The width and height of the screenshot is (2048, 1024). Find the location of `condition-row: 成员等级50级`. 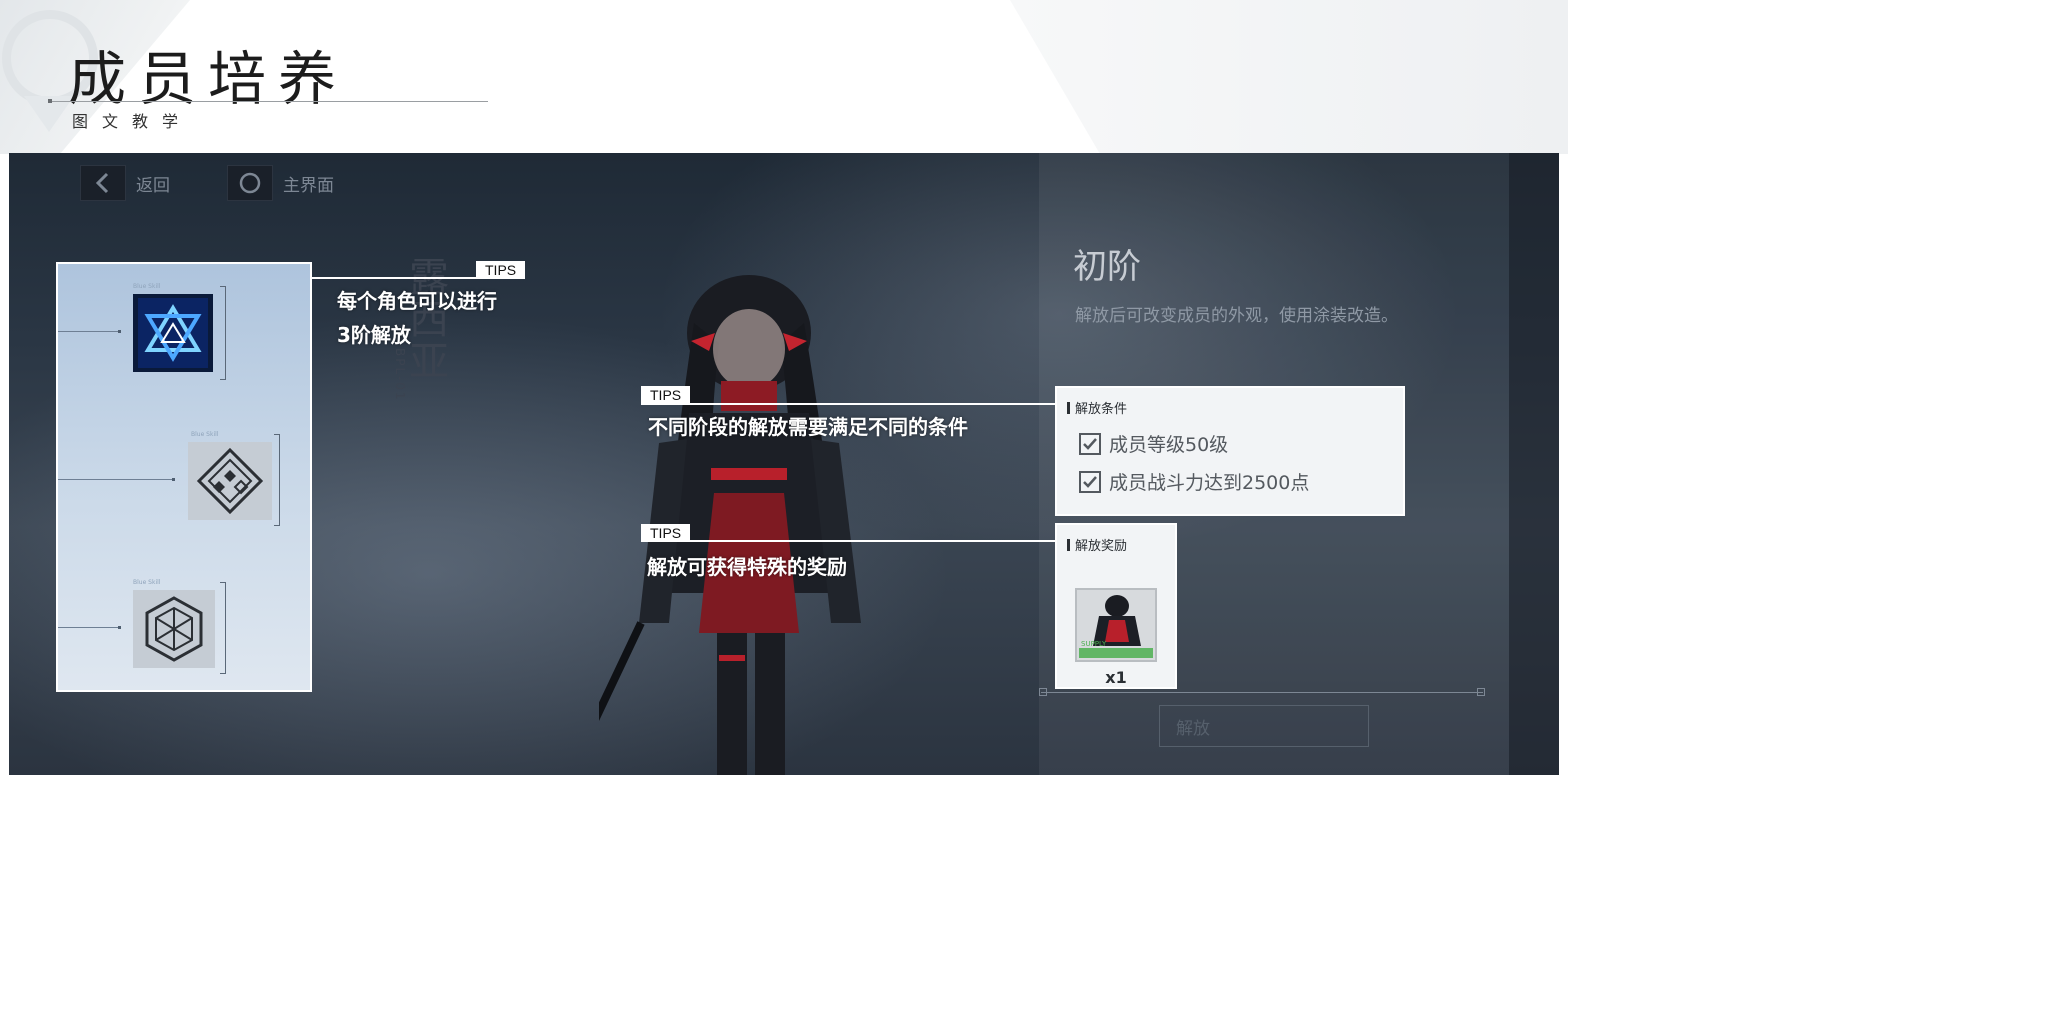

condition-row: 成员等级50级 is located at coordinates (1153, 443).